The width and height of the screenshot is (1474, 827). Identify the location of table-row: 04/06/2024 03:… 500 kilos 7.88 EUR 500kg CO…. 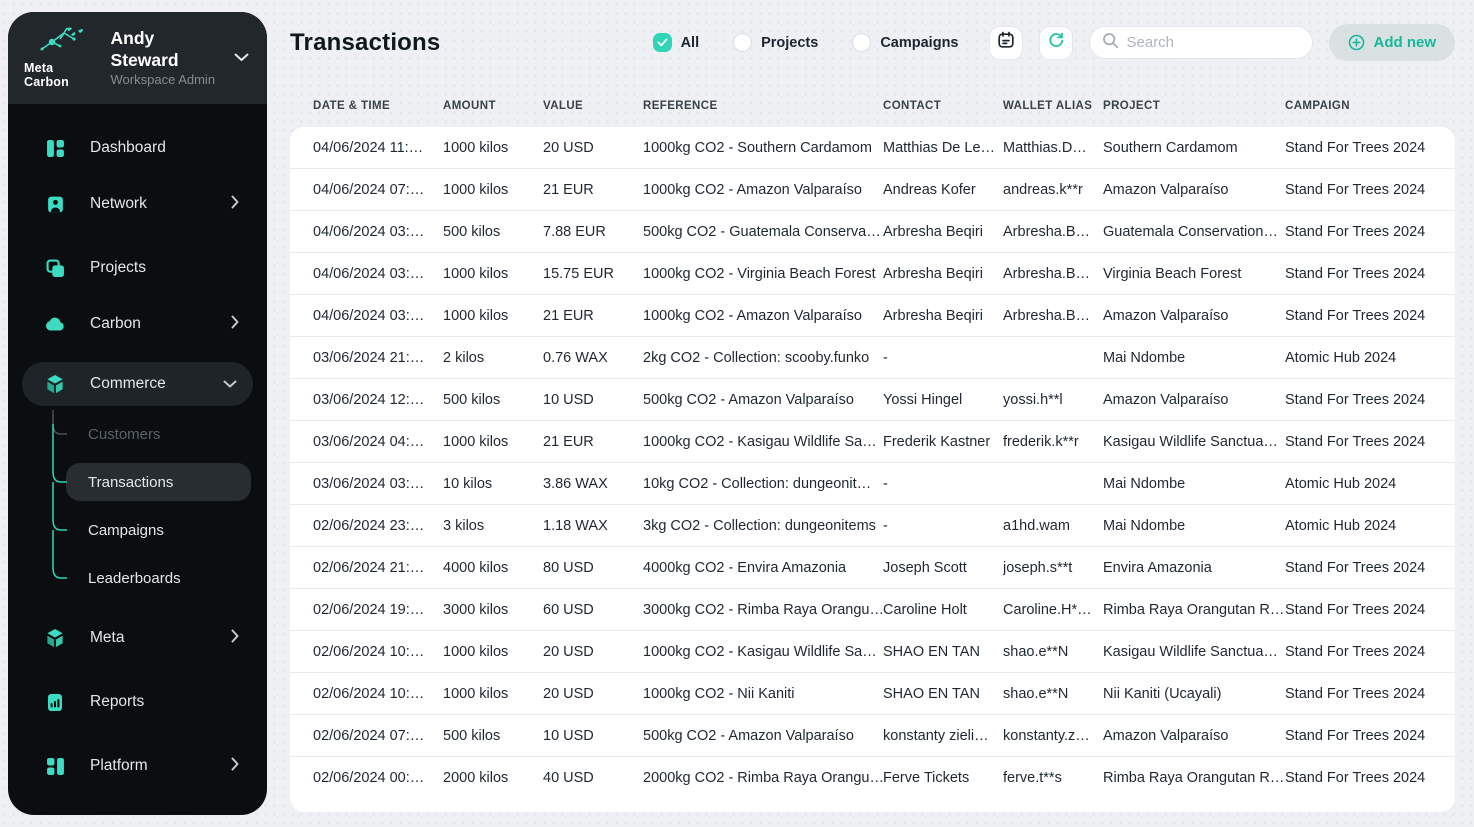
(872, 232).